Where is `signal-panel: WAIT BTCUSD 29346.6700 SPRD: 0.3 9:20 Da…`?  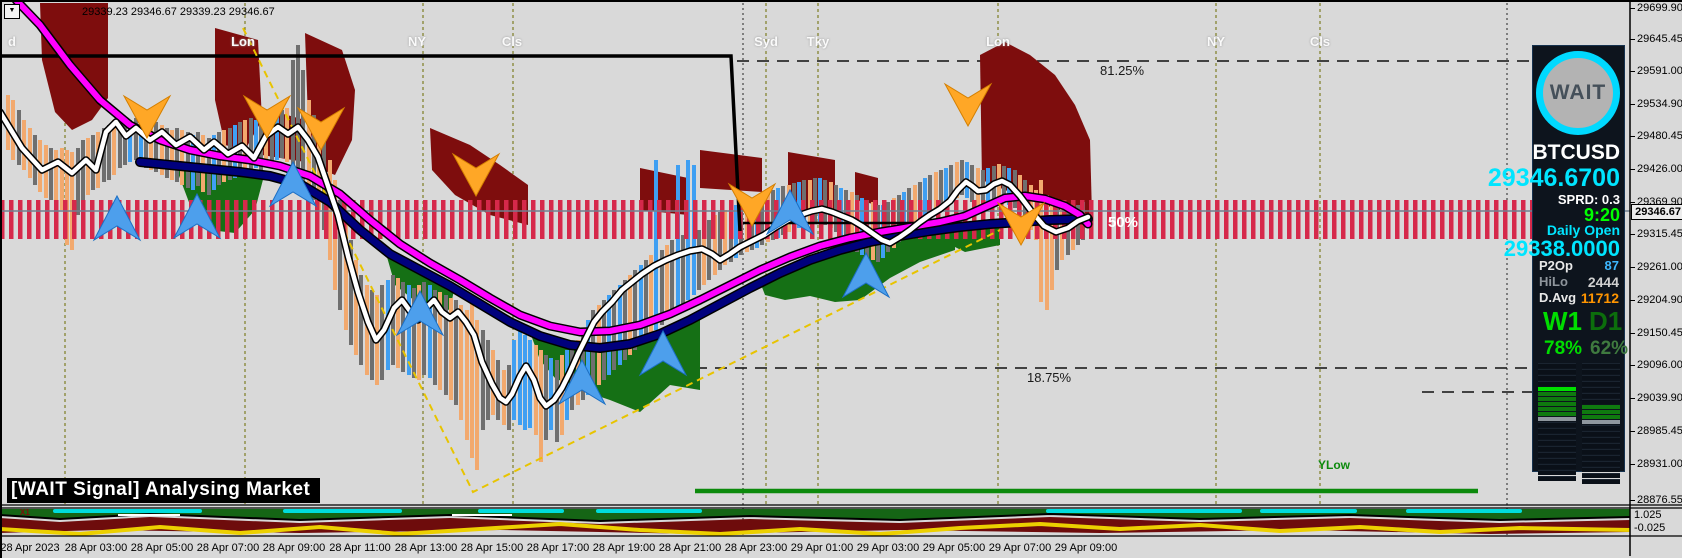
signal-panel: WAIT BTCUSD 29346.6700 SPRD: 0.3 9:20 Da… is located at coordinates (1558, 264).